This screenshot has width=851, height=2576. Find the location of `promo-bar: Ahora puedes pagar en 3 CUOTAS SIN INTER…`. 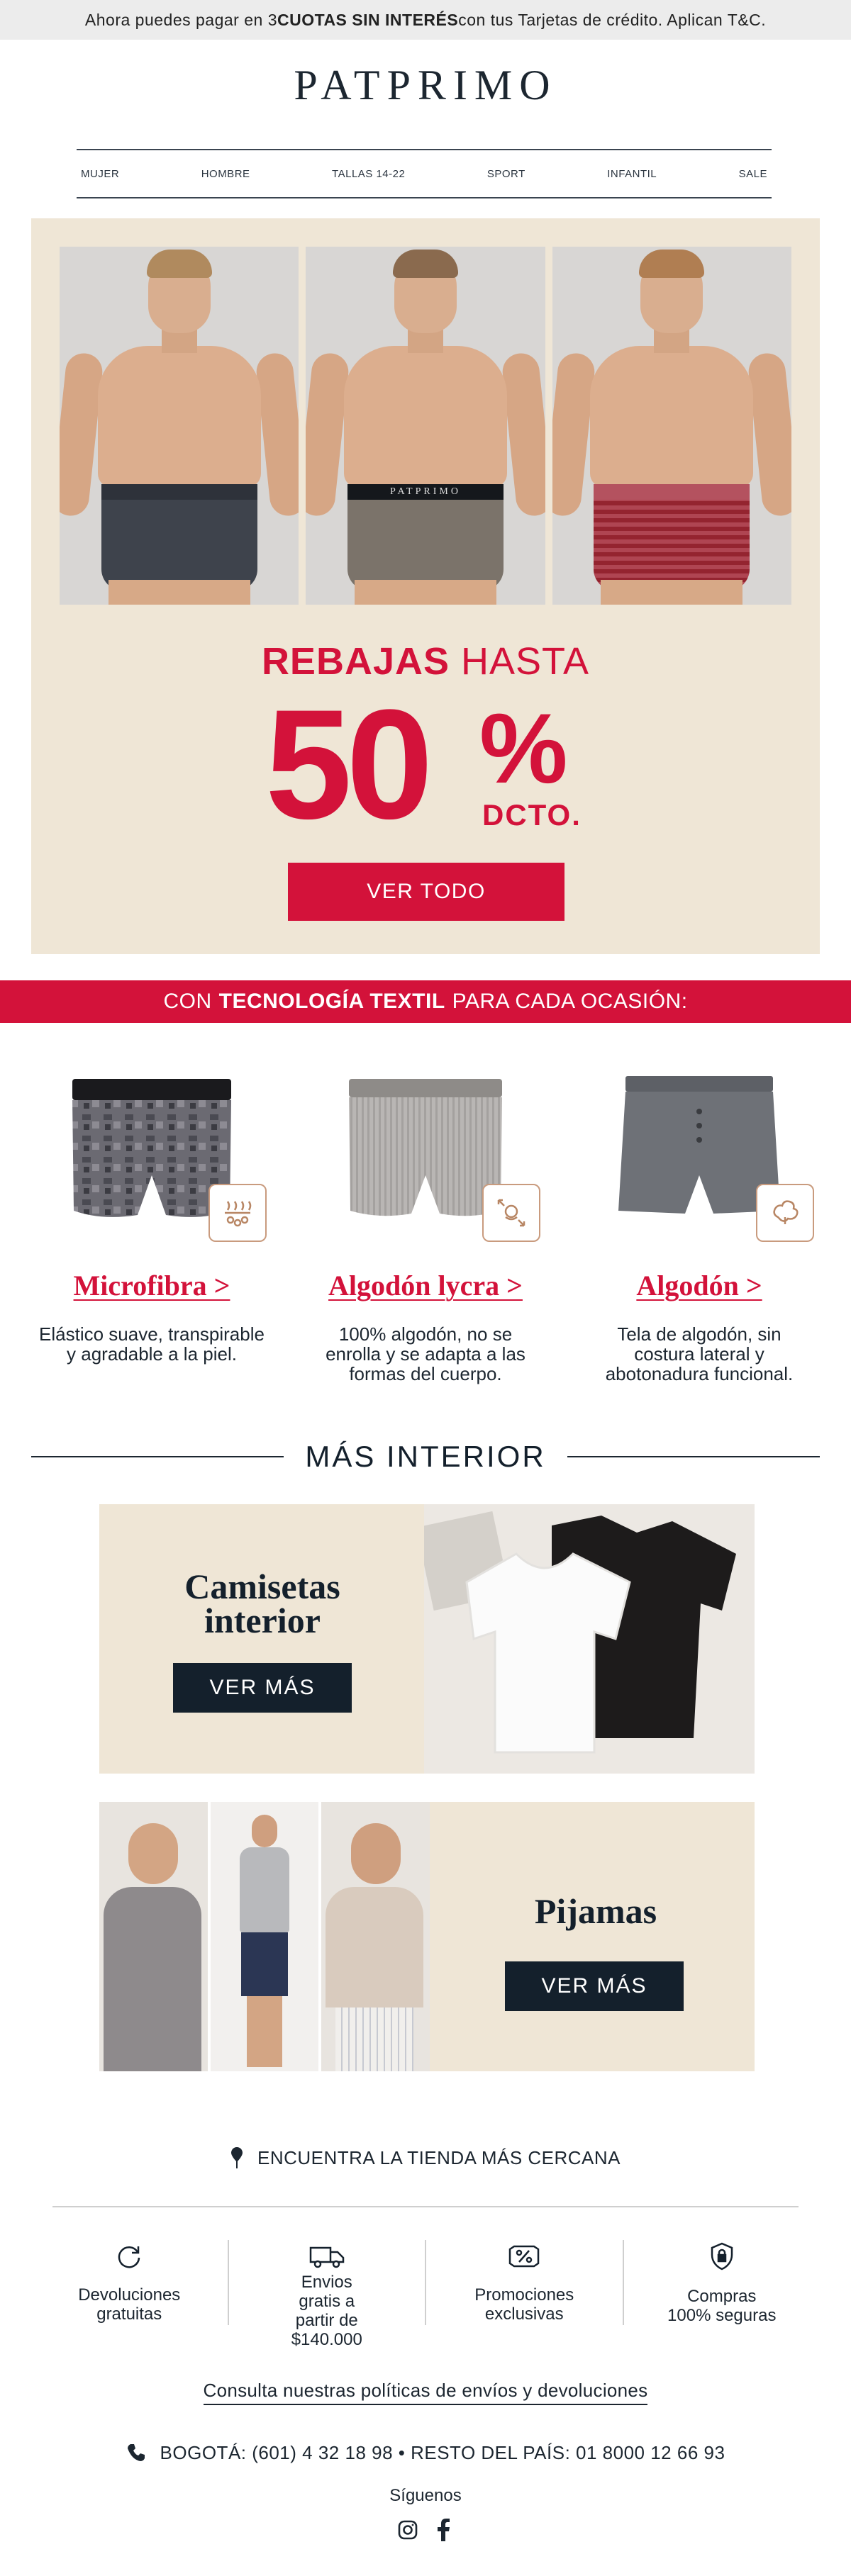

promo-bar: Ahora puedes pagar en 3 CUOTAS SIN INTER… is located at coordinates (425, 20).